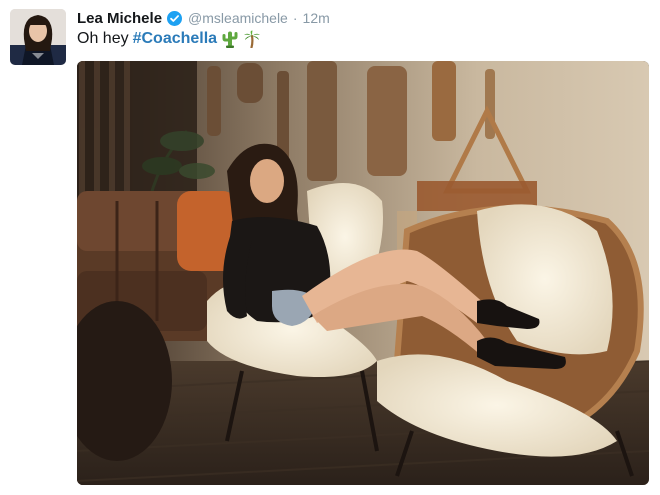 The height and width of the screenshot is (495, 660). I want to click on cactus-icon, so click(230, 39).